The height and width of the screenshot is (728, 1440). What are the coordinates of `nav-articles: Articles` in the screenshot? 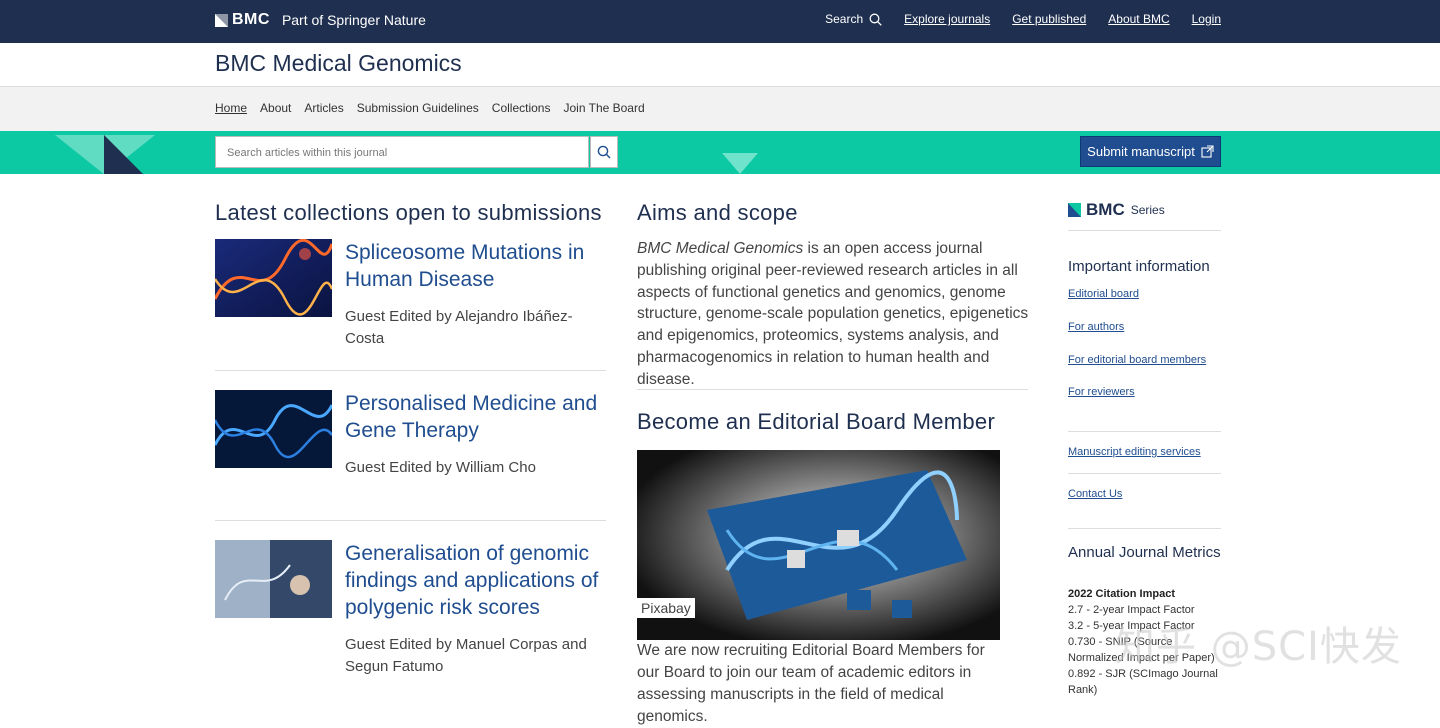 It's located at (323, 108).